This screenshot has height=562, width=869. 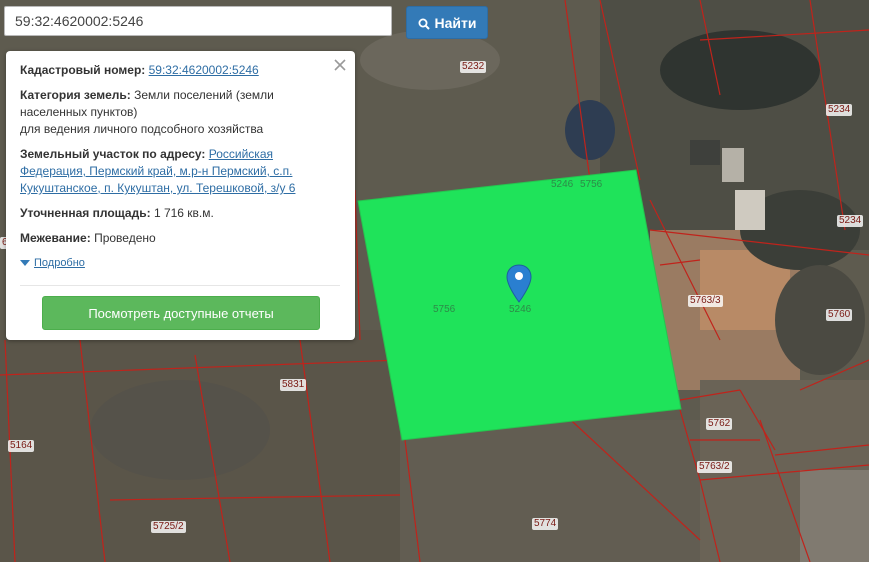 What do you see at coordinates (168, 527) in the screenshot?
I see `parcel-label: 5725/2` at bounding box center [168, 527].